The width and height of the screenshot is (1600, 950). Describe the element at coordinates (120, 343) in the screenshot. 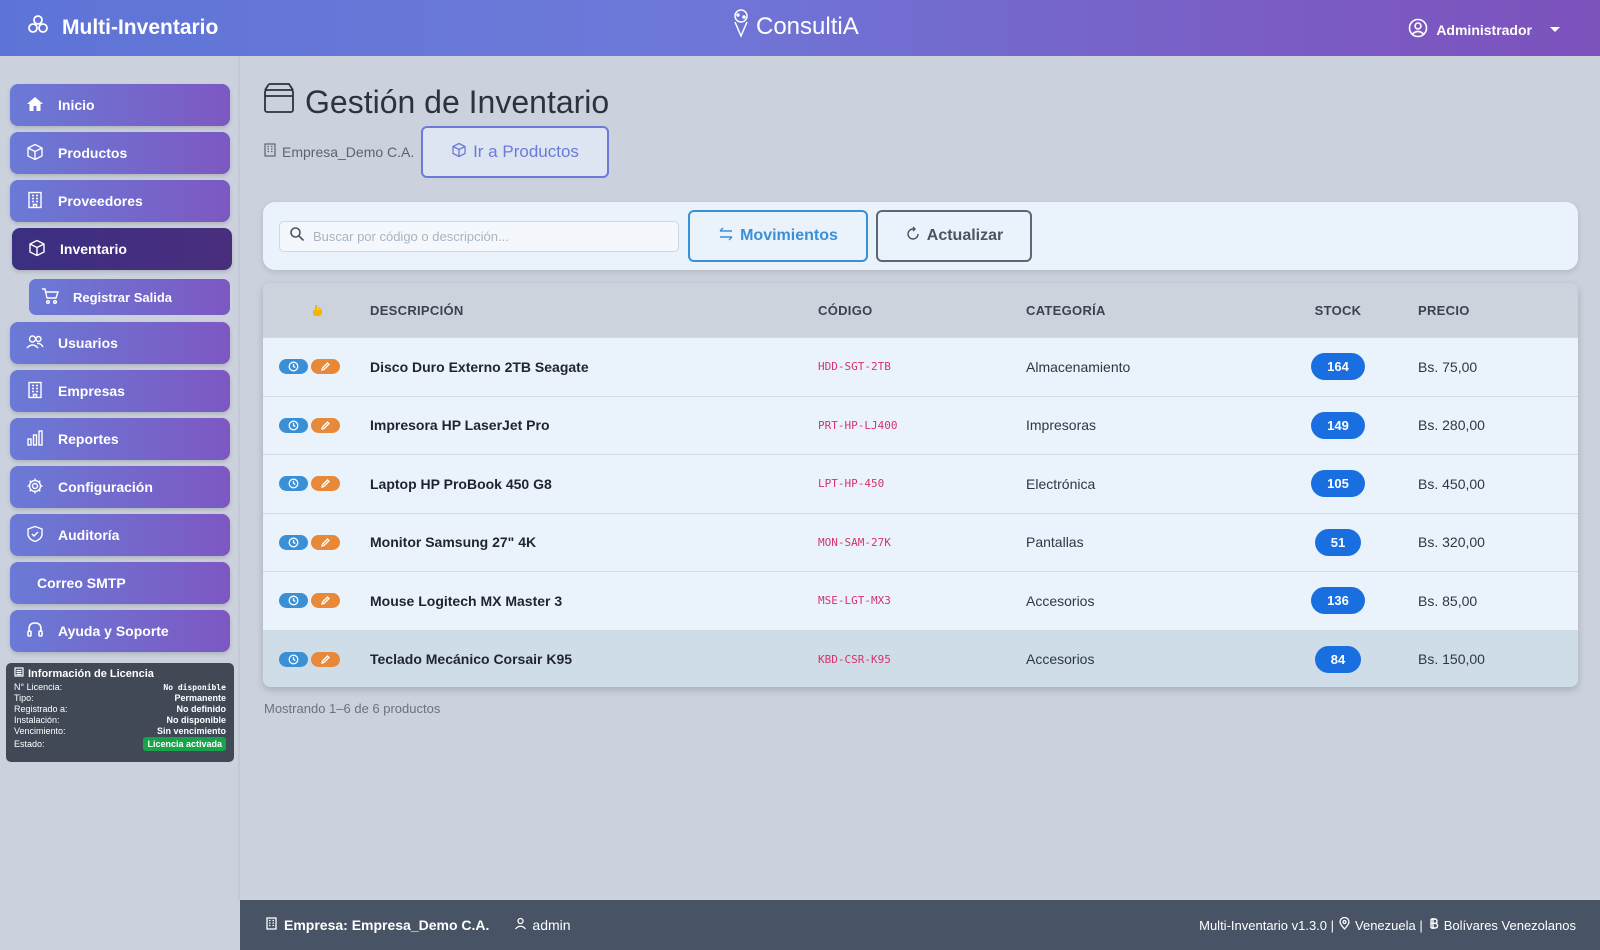

I see `sidebar-item-usuarios: Usuarios` at that location.